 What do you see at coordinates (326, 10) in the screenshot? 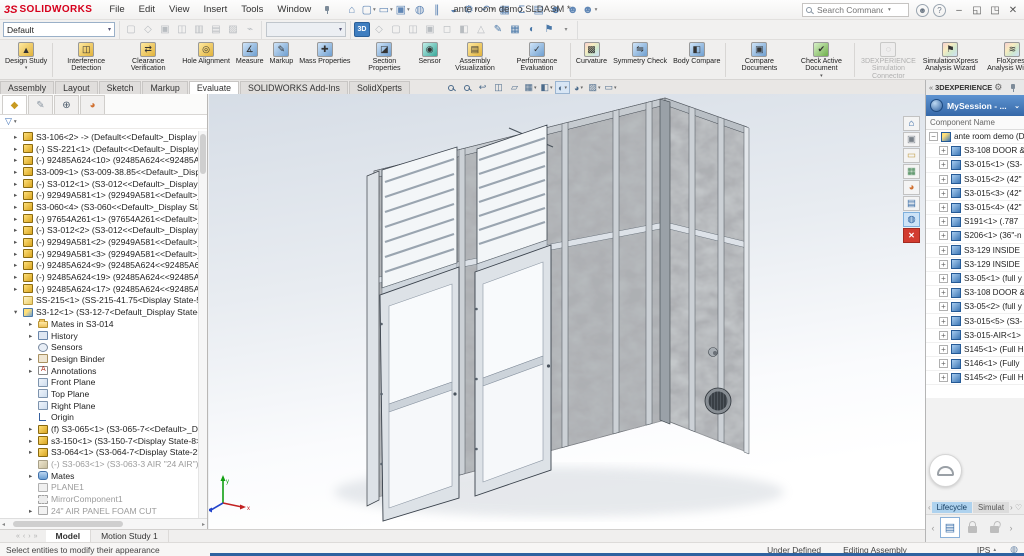
I see `pin-menu-icon` at bounding box center [326, 10].